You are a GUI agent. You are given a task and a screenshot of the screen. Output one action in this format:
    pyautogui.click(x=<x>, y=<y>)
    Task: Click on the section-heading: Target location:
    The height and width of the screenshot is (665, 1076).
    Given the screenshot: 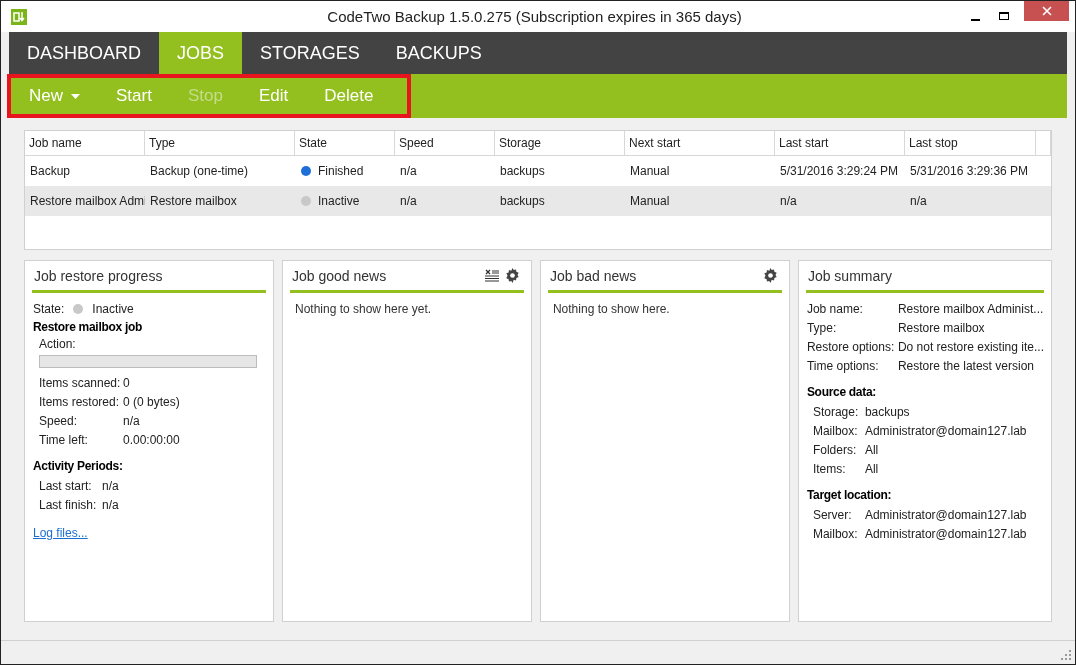 What is the action you would take?
    pyautogui.click(x=849, y=495)
    